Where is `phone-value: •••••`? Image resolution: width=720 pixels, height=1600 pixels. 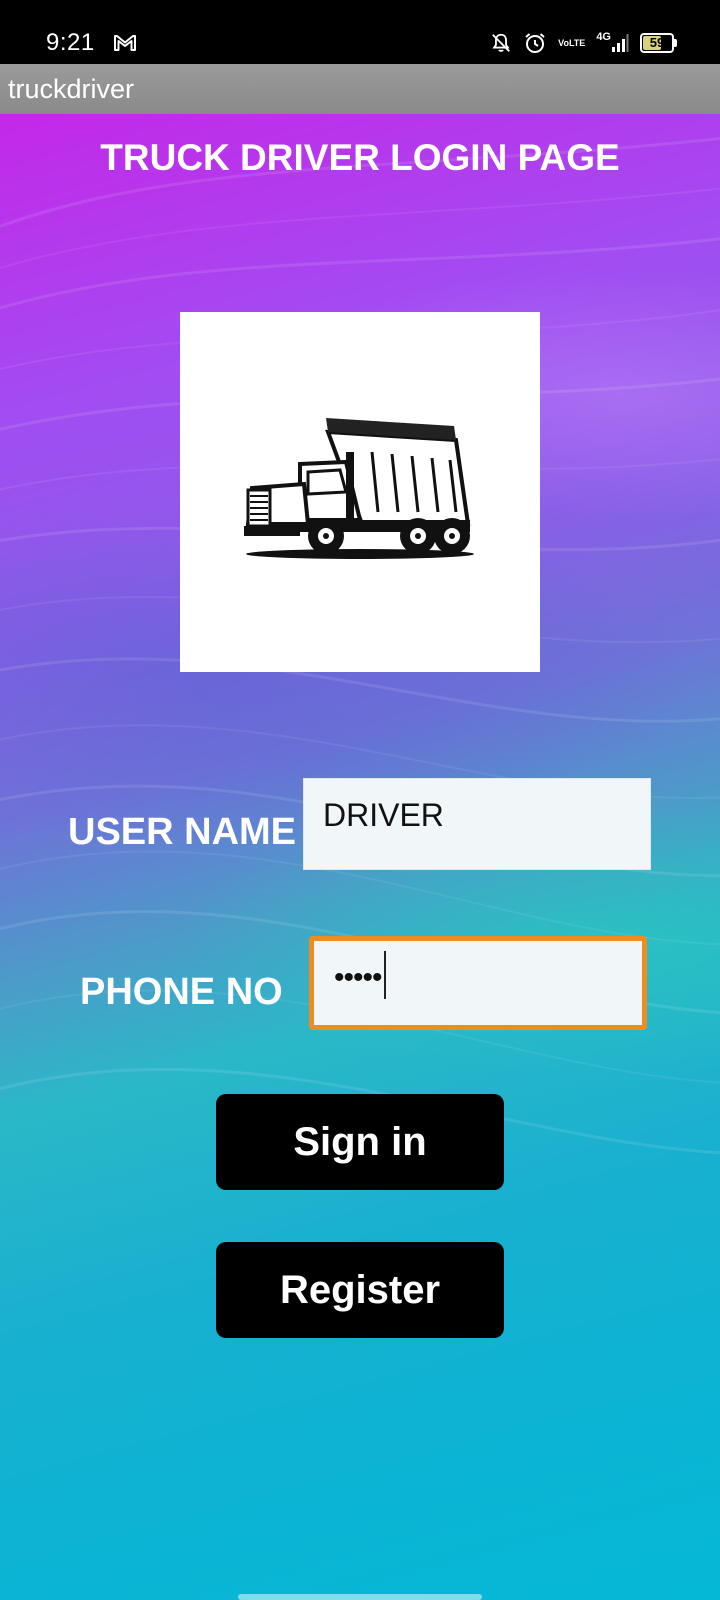
phone-value: ••••• is located at coordinates (358, 977).